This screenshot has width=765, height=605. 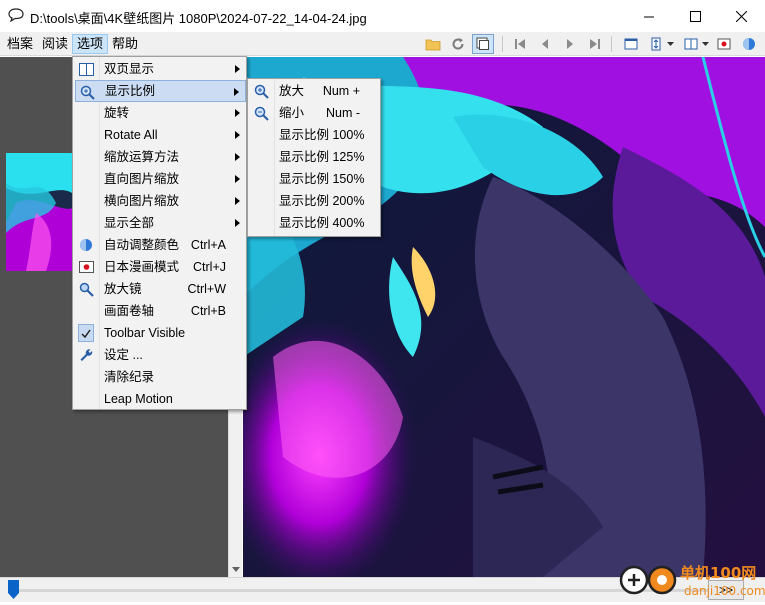 I want to click on zoom-submenu-item: 缩小 Num -, so click(x=315, y=113).